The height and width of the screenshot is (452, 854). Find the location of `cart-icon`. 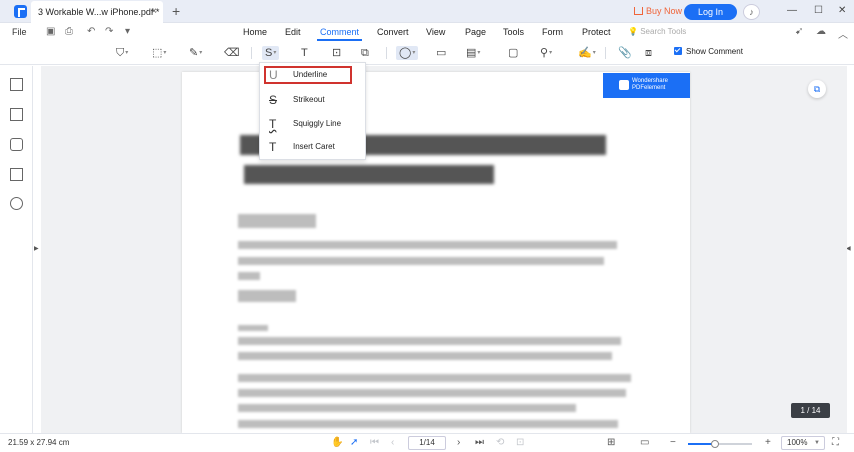

cart-icon is located at coordinates (638, 11).